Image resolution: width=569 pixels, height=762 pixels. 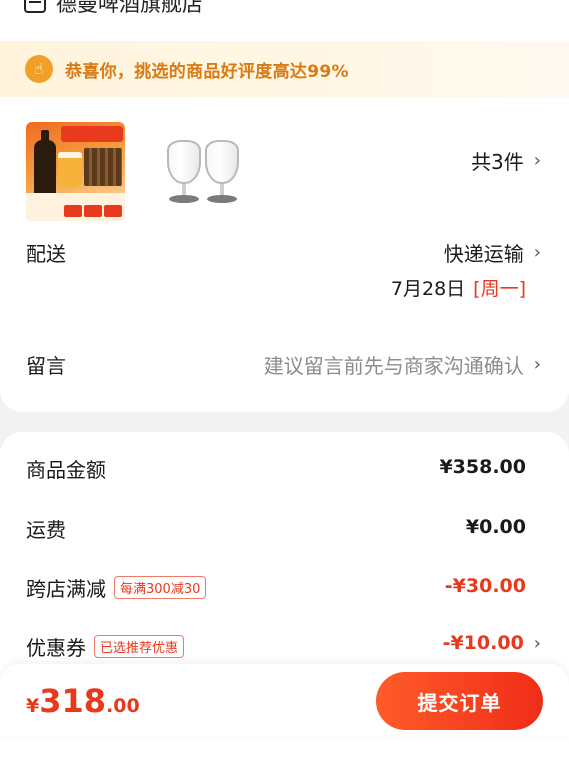 I want to click on beer-glass-graphic, so click(x=70, y=170).